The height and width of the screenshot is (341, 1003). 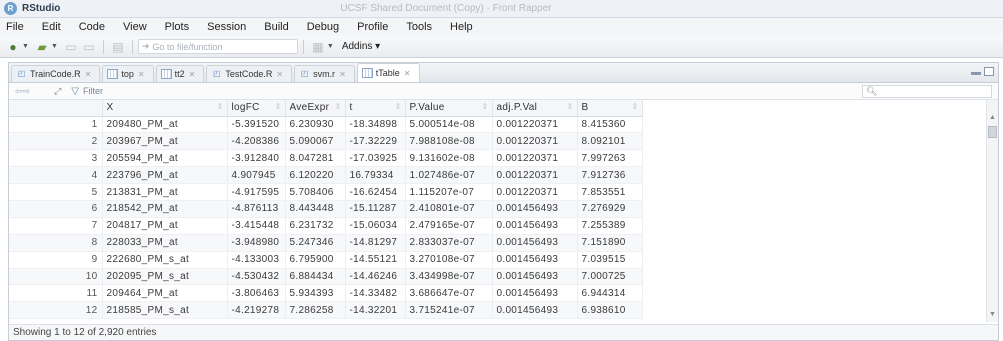 I want to click on column-header-t: t ⇕, so click(x=375, y=108).